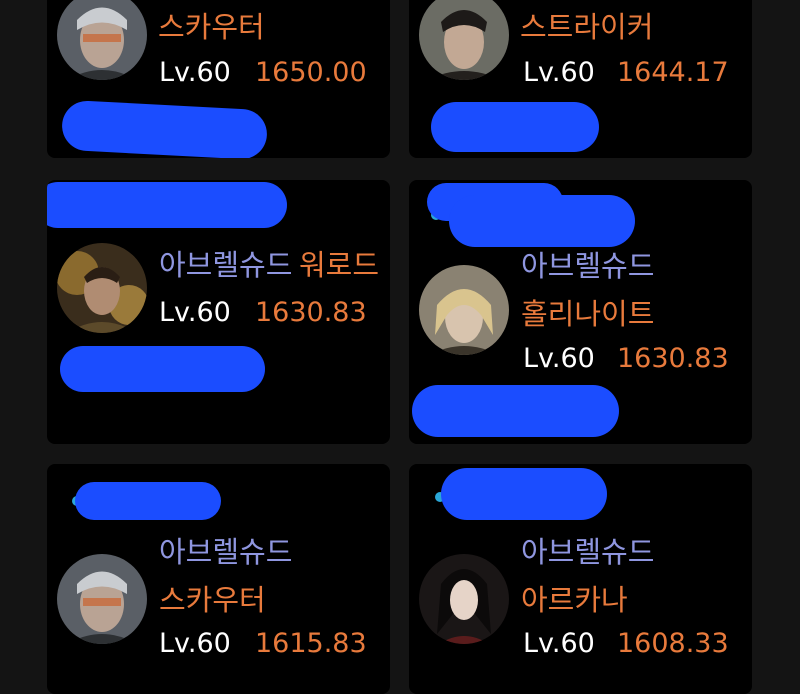 This screenshot has width=800, height=694. What do you see at coordinates (588, 314) in the screenshot?
I see `class-name: 홀리나이트` at bounding box center [588, 314].